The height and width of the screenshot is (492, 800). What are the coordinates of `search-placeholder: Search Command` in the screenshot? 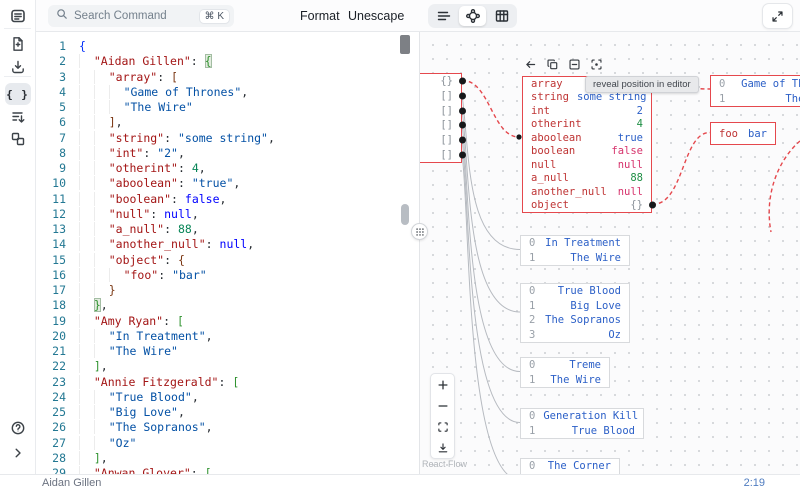 It's located at (120, 16).